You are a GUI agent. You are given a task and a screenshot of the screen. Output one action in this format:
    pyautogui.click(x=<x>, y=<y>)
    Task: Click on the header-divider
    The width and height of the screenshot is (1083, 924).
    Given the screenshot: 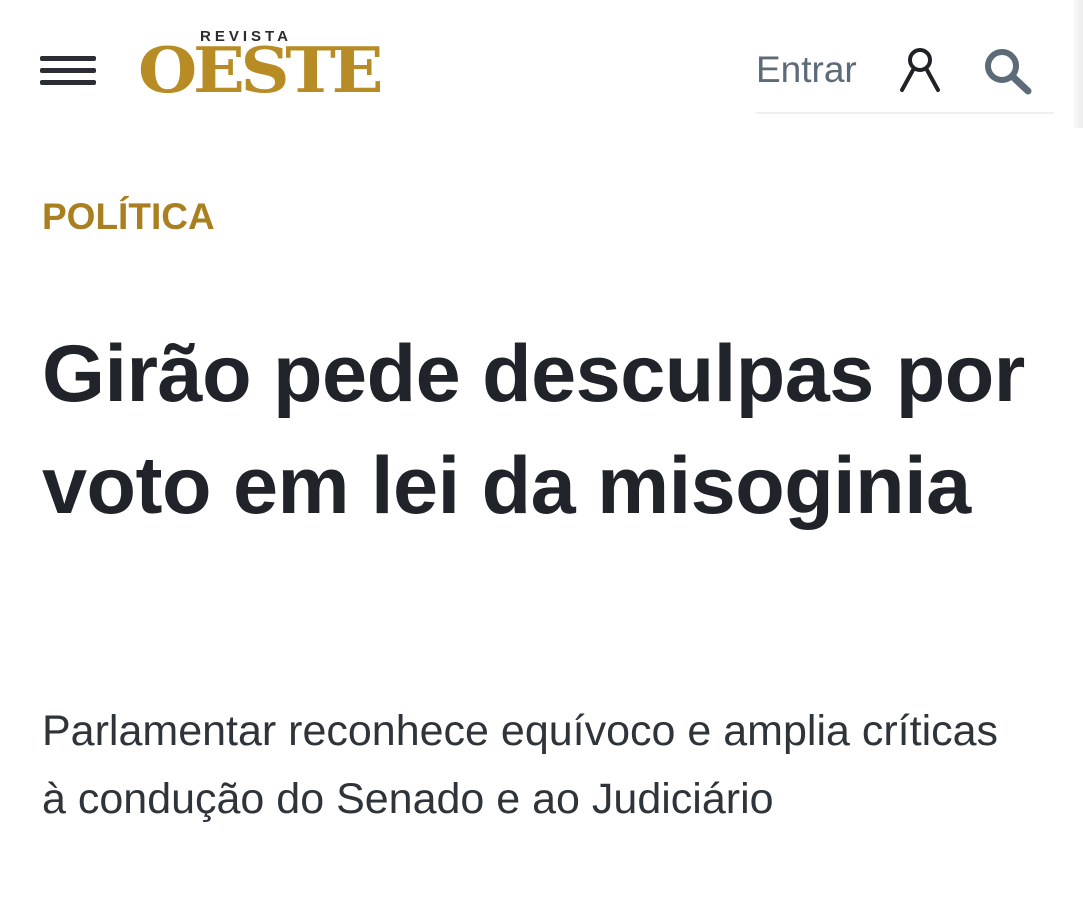 What is the action you would take?
    pyautogui.click(x=905, y=113)
    